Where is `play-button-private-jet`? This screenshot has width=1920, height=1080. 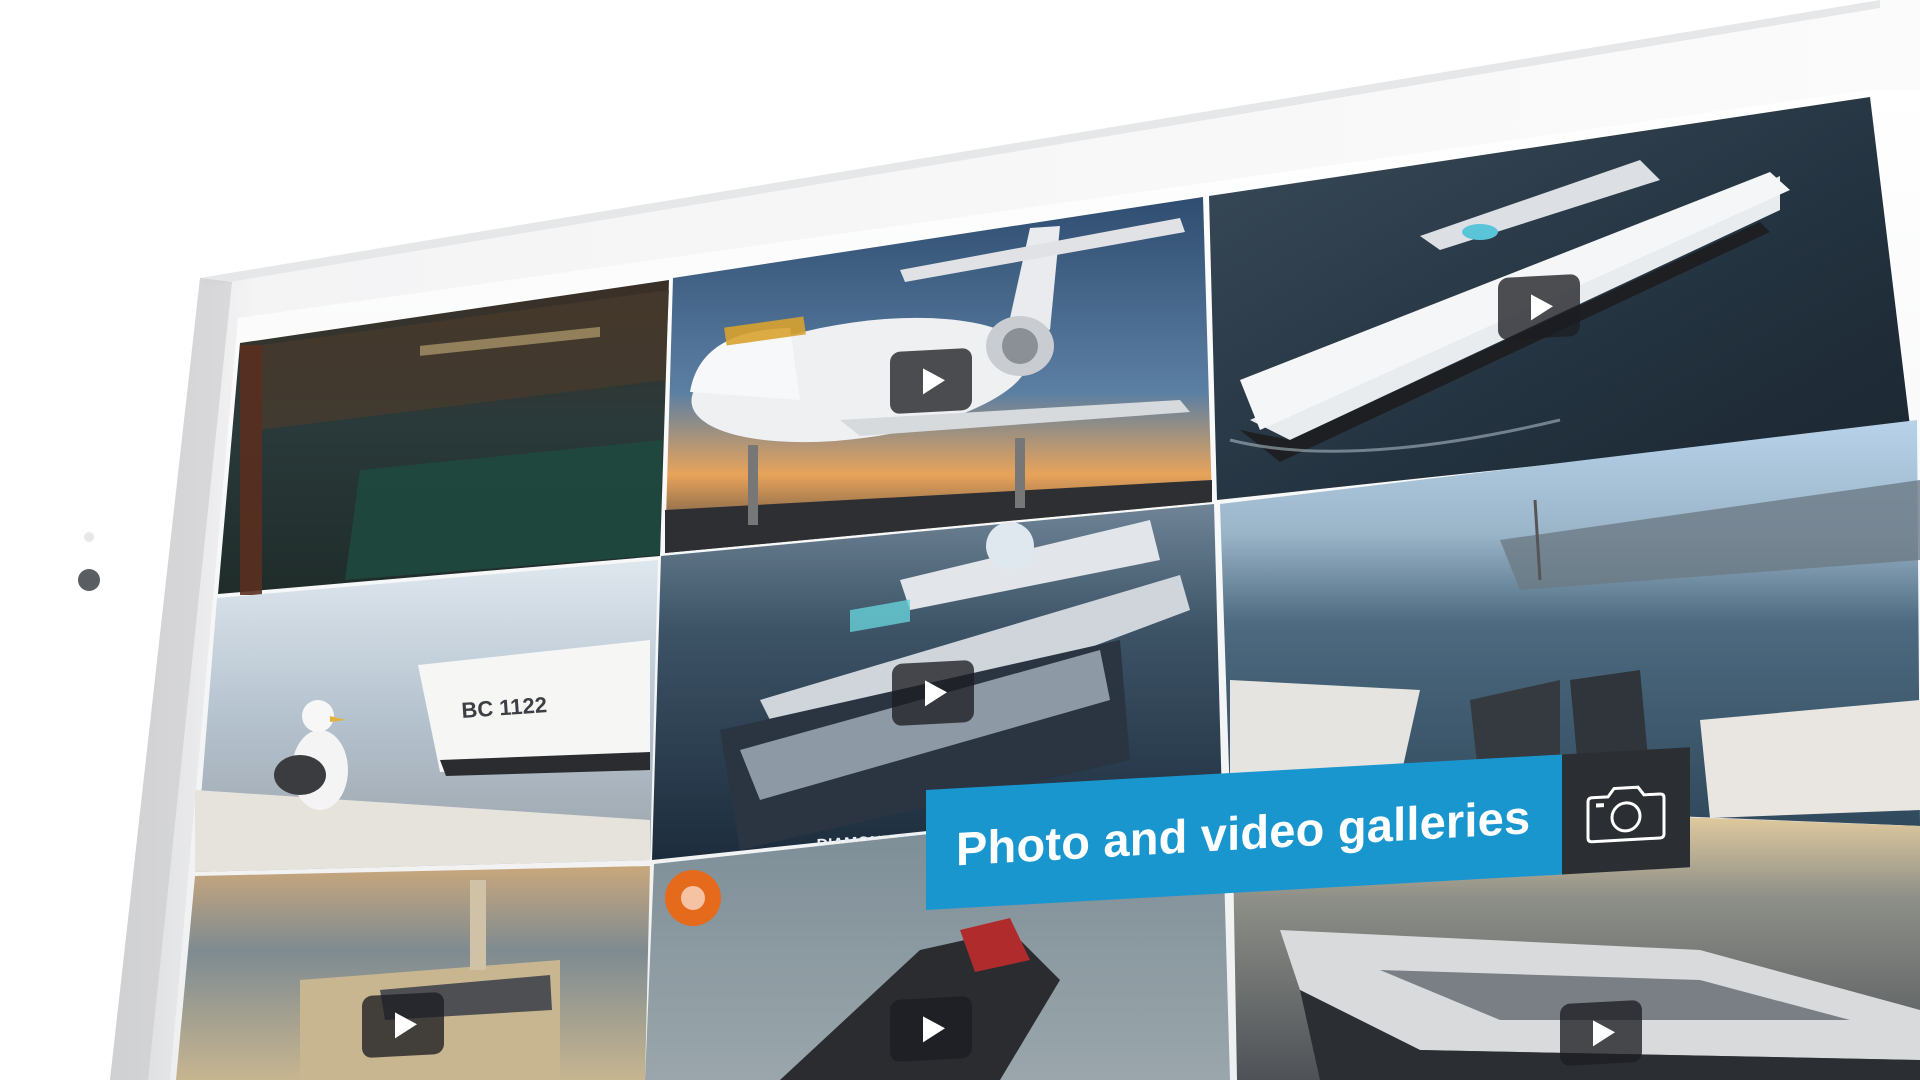
play-button-private-jet is located at coordinates (931, 381).